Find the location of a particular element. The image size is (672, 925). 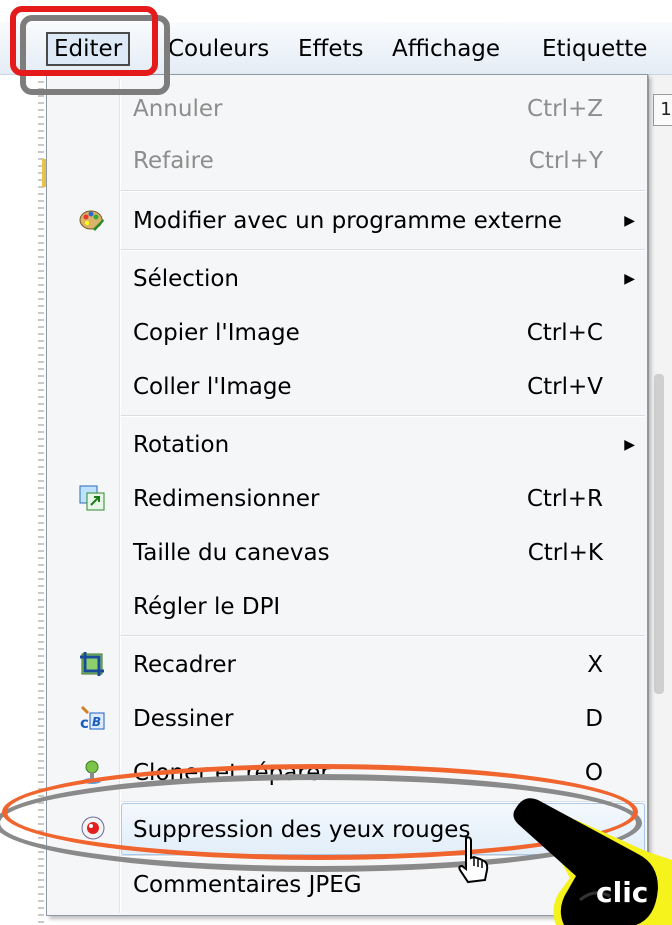

svg-text: c is located at coordinates (84, 722).